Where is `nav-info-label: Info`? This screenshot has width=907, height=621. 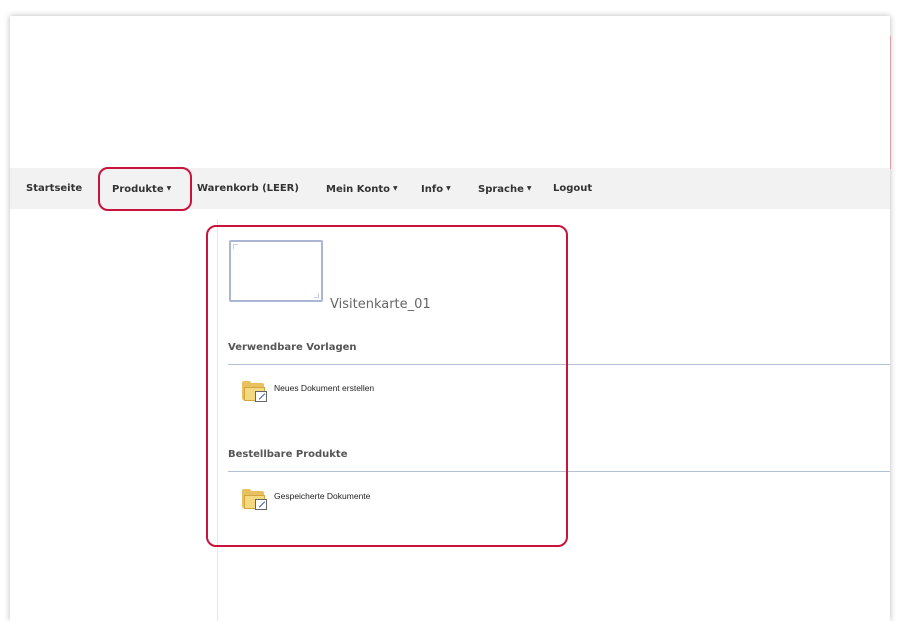 nav-info-label: Info is located at coordinates (432, 189).